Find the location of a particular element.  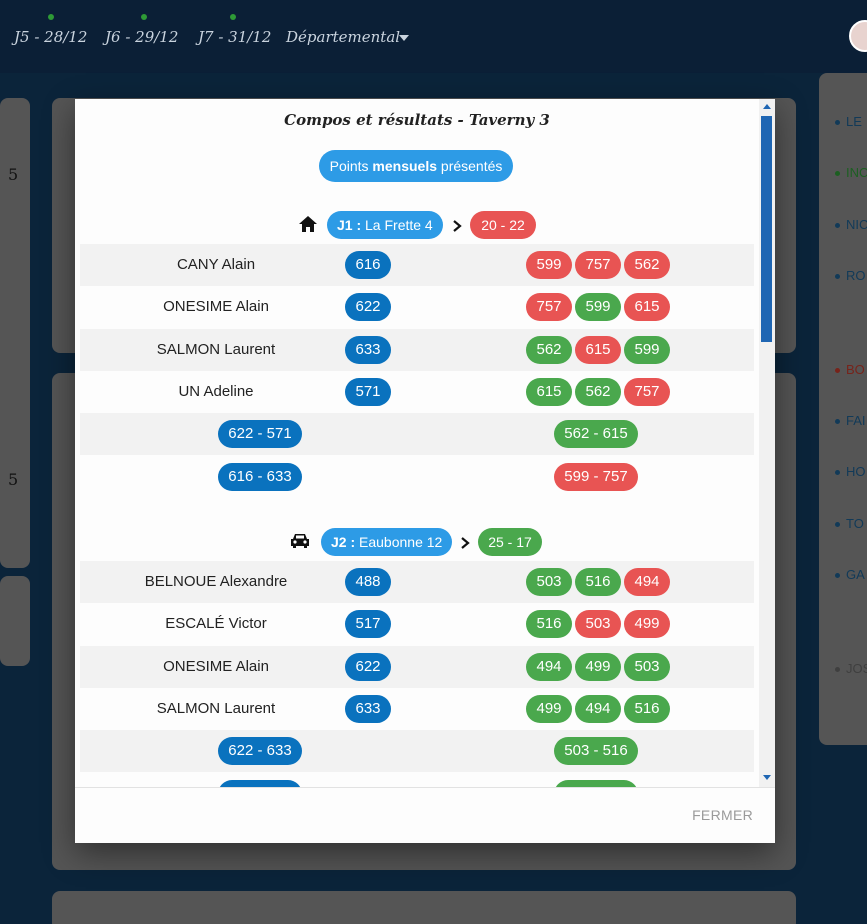

scroll-down-icon is located at coordinates (767, 777).